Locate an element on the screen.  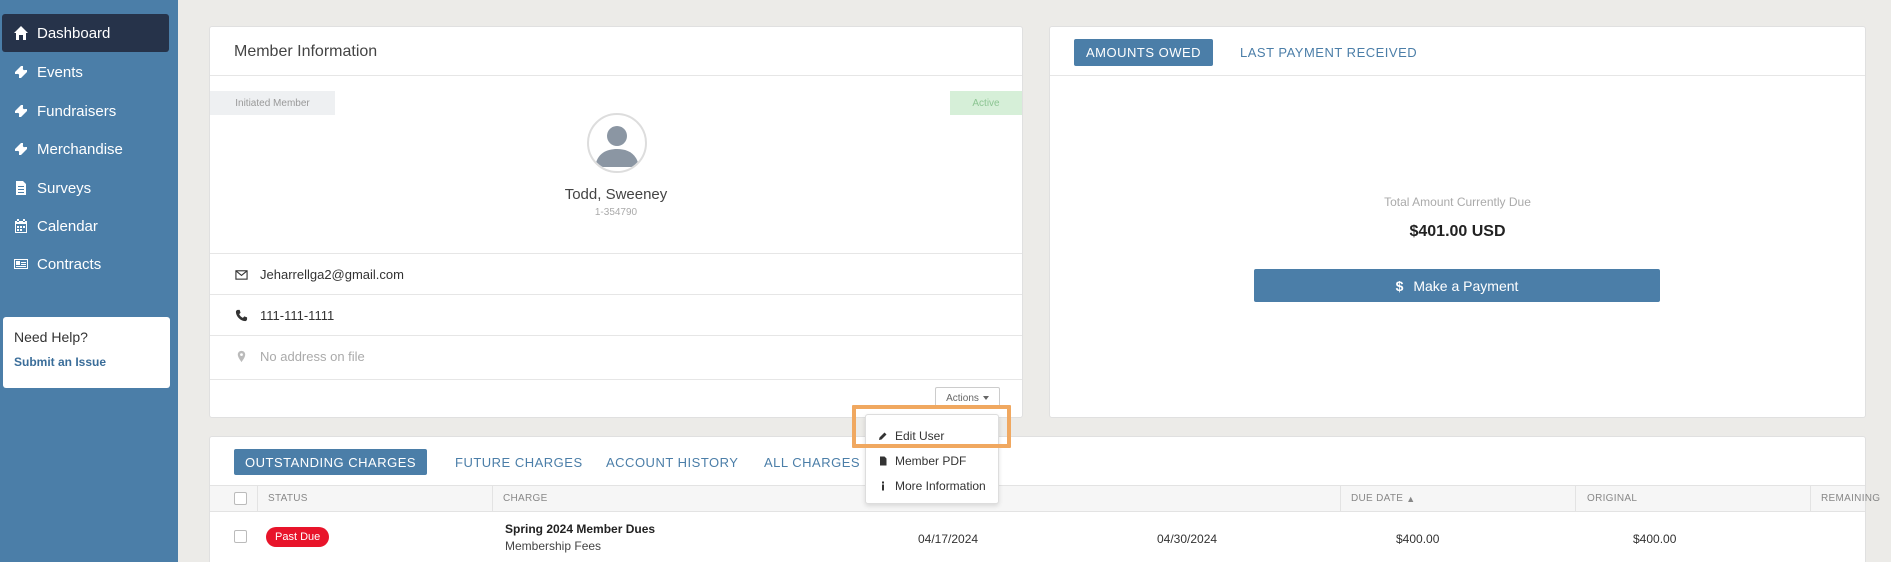
avatar is located at coordinates (617, 143).